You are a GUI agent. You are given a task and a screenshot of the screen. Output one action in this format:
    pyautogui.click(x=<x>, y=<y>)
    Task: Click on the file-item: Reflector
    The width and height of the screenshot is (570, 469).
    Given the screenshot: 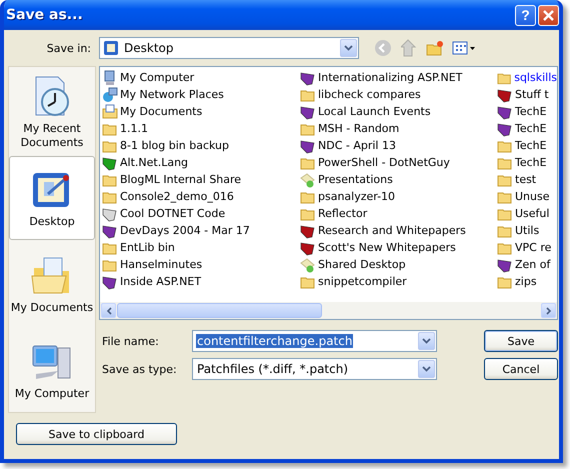 What is the action you would take?
    pyautogui.click(x=343, y=213)
    